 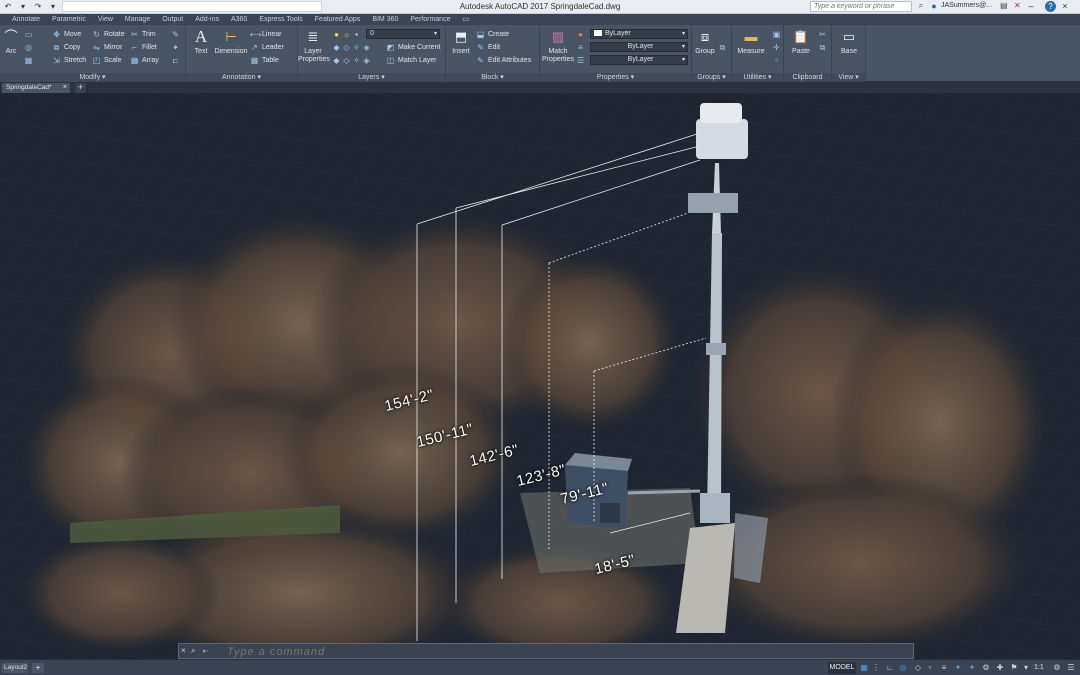 I want to click on edit-attributes-button: ✎ Edit Attributes, so click(x=503, y=60).